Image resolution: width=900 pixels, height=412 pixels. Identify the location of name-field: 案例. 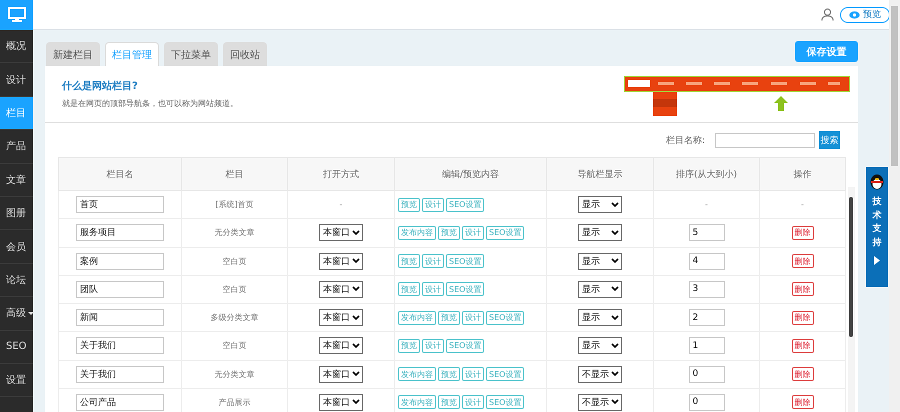
(120, 261).